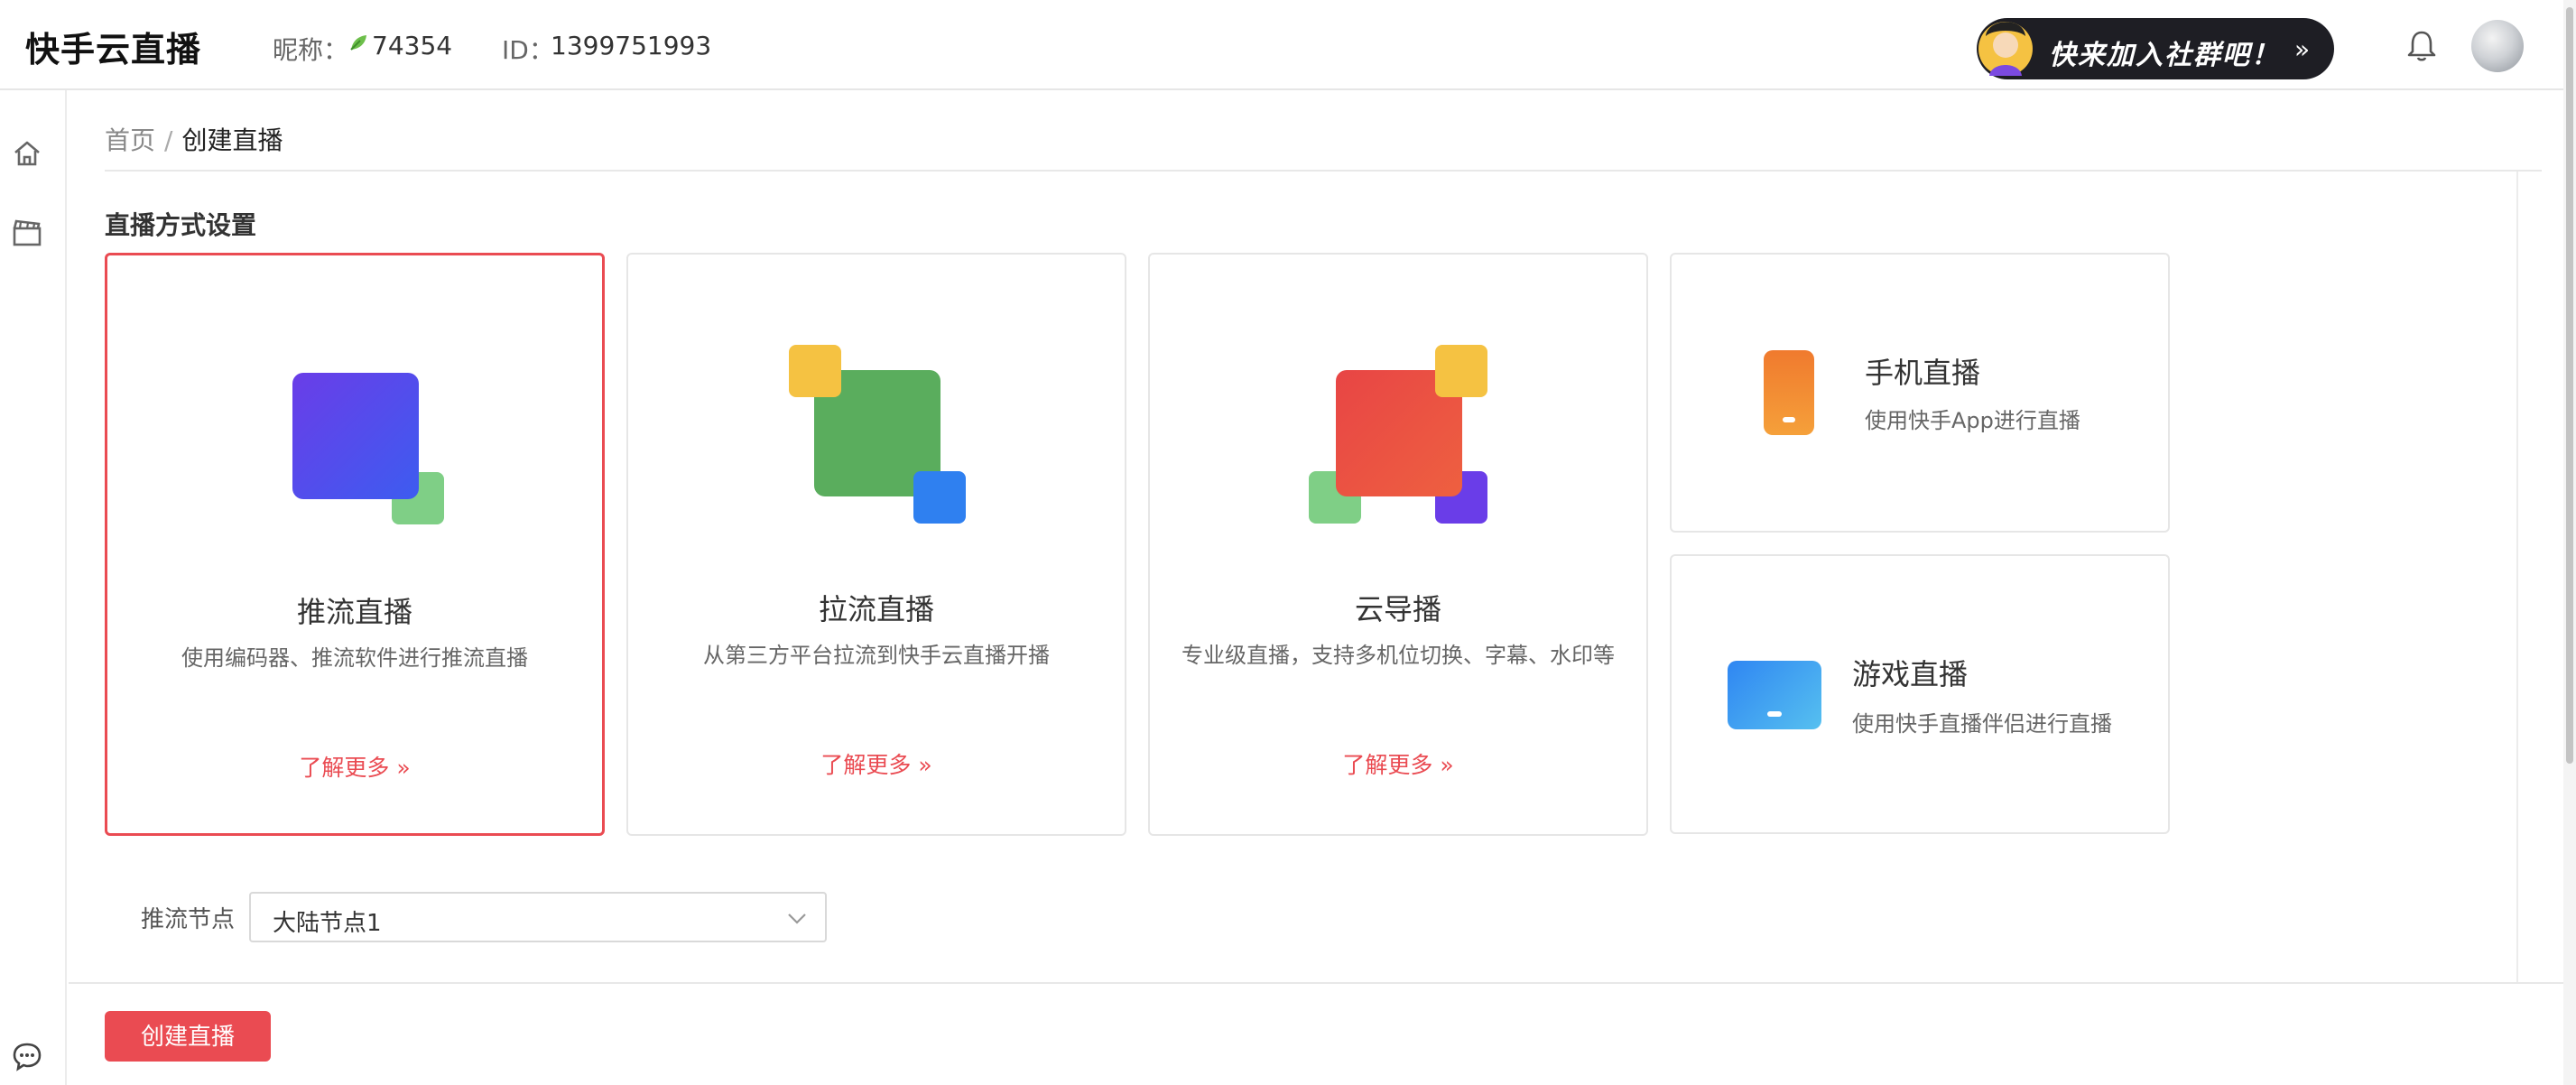 This screenshot has width=2576, height=1085. I want to click on pull-stream-icon-blue, so click(939, 497).